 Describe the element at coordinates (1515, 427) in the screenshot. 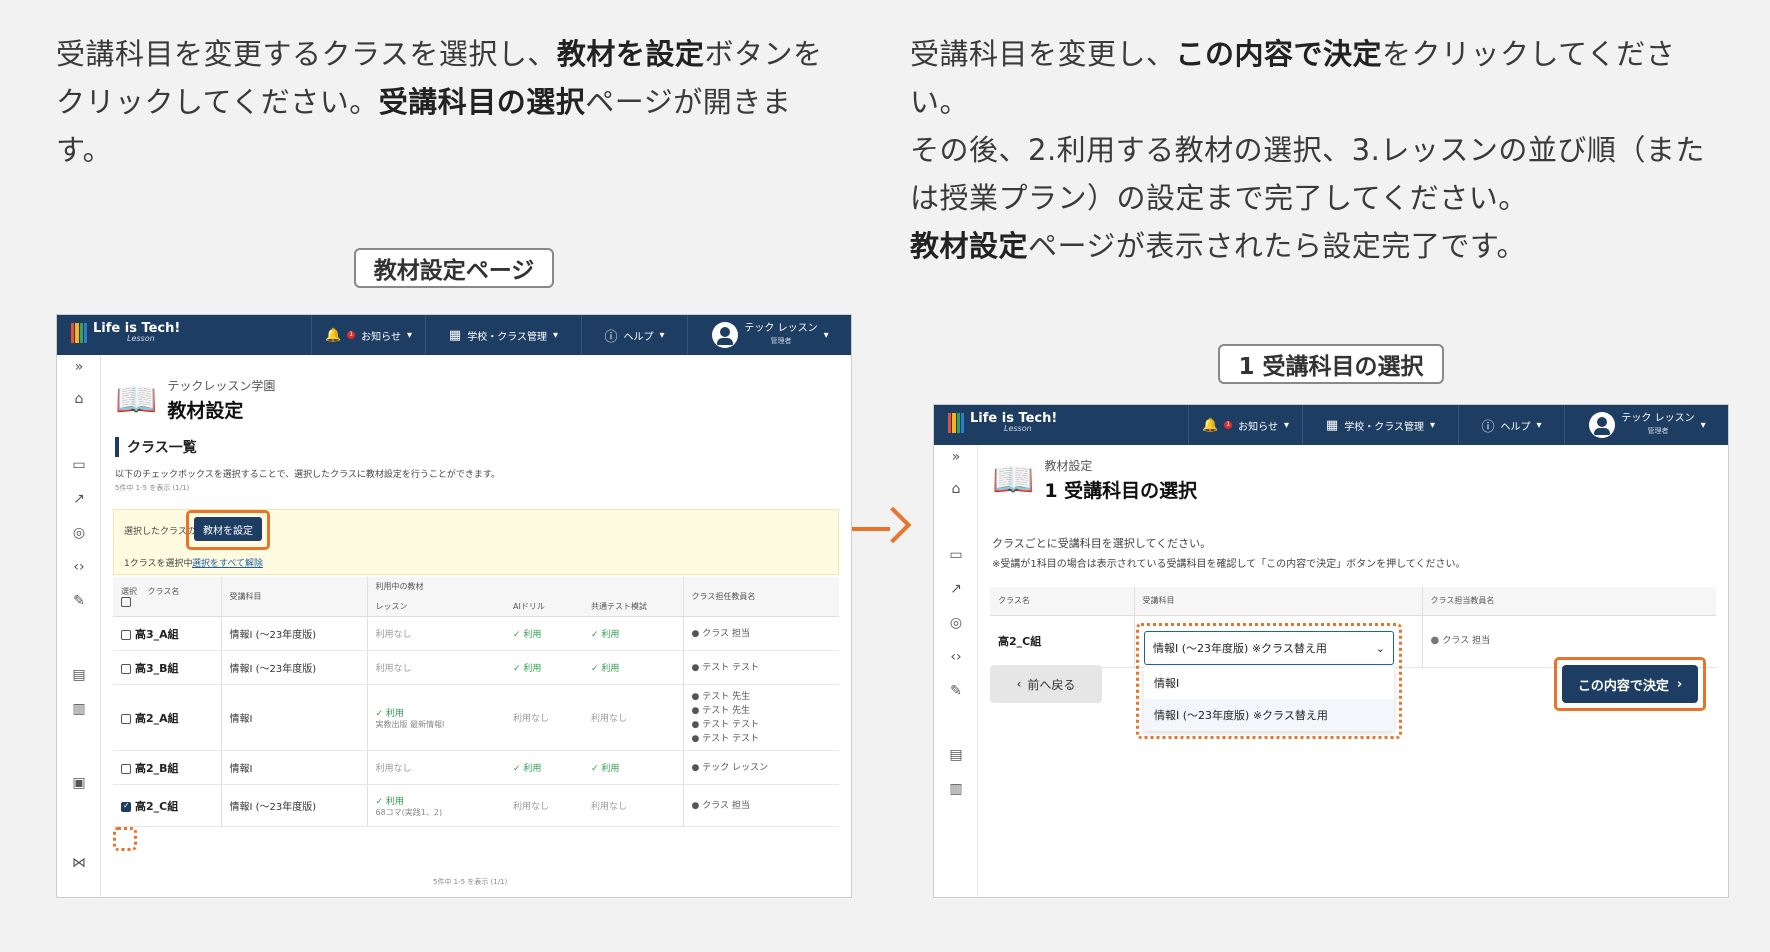

I see `nav-label: ヘルプ` at that location.